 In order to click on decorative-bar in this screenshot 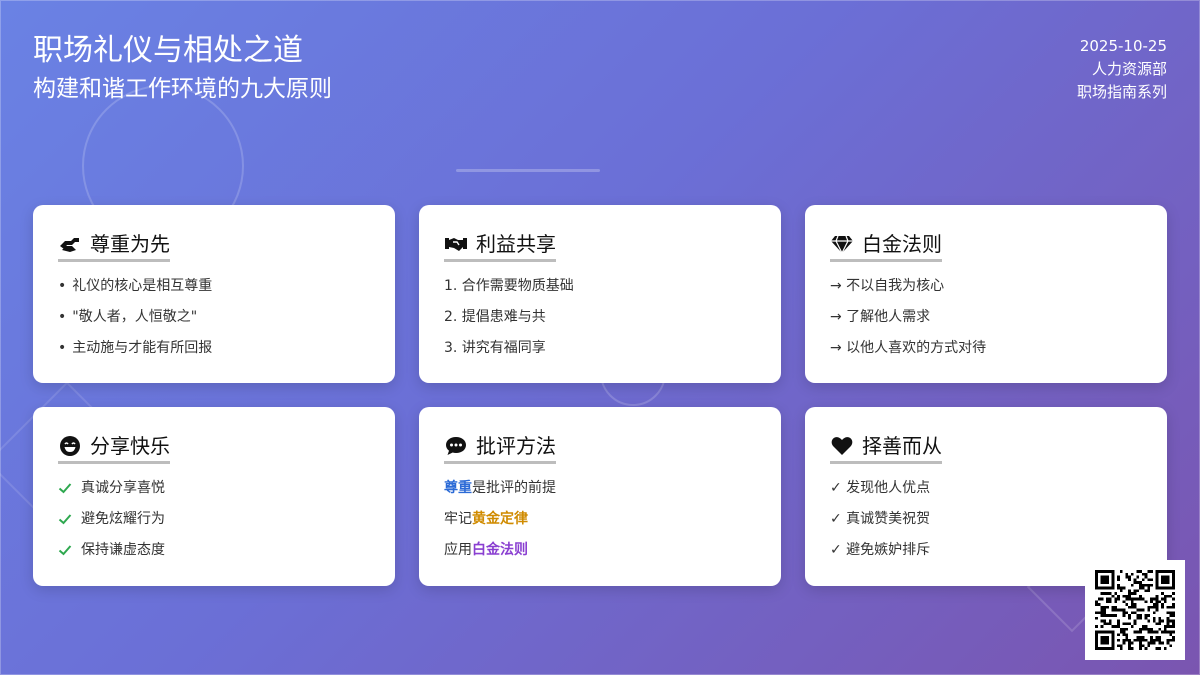, I will do `click(528, 170)`.